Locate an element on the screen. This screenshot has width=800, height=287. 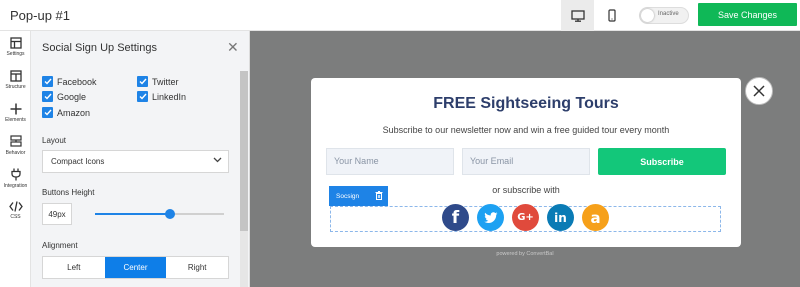
checkbox-google: Google is located at coordinates (64, 96).